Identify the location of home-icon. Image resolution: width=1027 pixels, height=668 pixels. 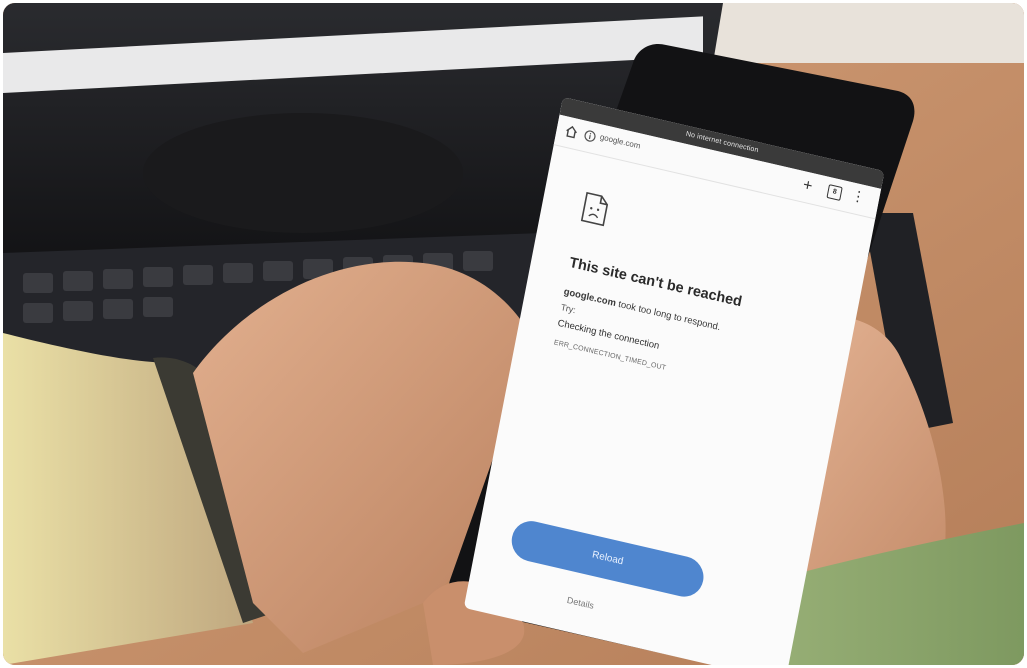
(571, 131).